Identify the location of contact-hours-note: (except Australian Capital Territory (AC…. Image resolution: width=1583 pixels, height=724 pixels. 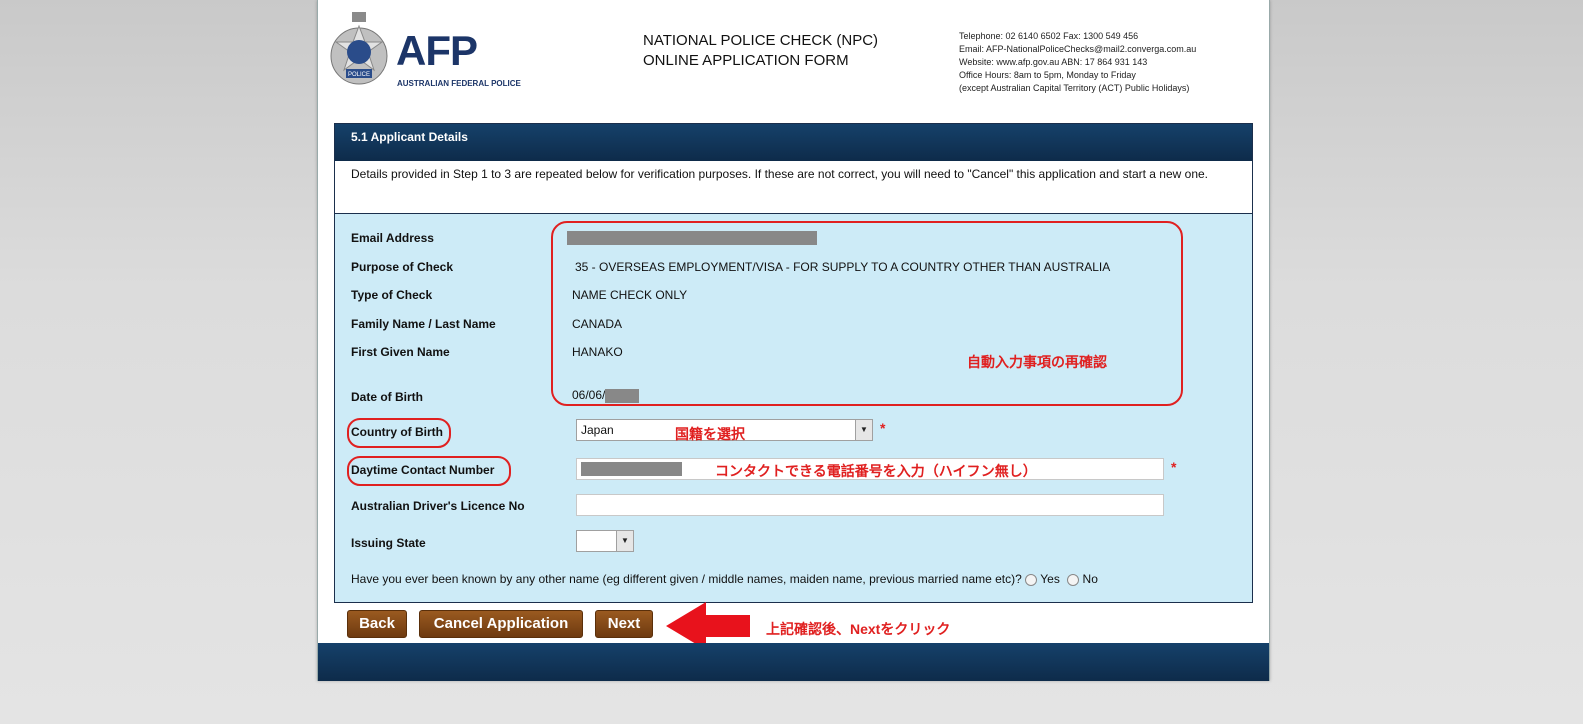
(1074, 88).